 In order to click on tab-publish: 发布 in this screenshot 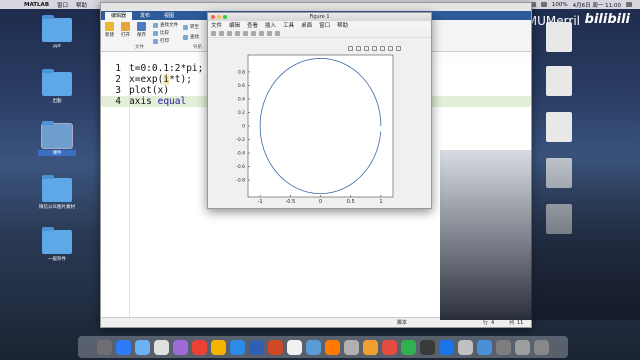, I will do `click(145, 16)`.